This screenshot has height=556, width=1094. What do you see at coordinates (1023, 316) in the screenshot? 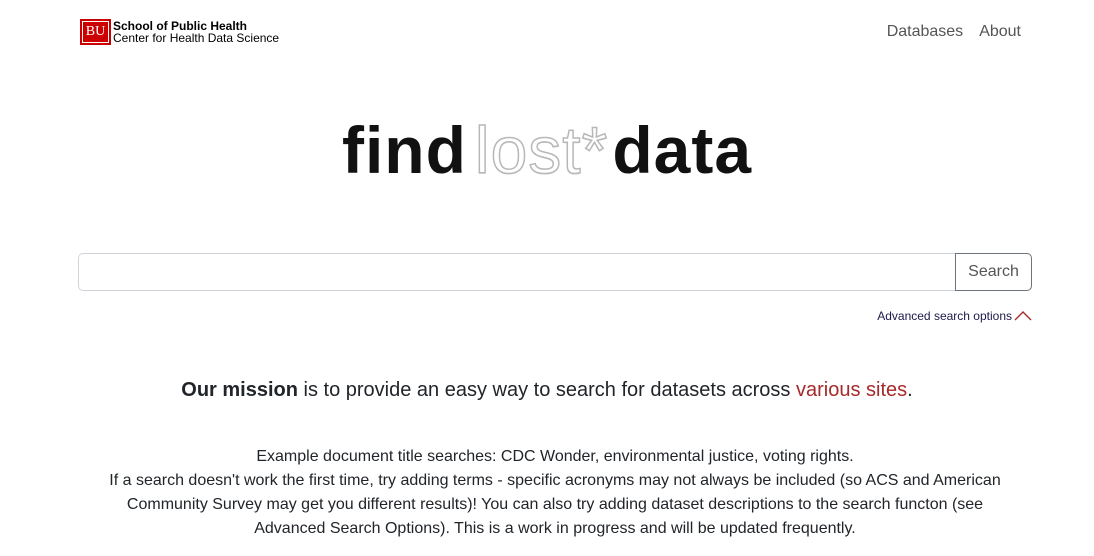
I see `chevron-up-icon` at bounding box center [1023, 316].